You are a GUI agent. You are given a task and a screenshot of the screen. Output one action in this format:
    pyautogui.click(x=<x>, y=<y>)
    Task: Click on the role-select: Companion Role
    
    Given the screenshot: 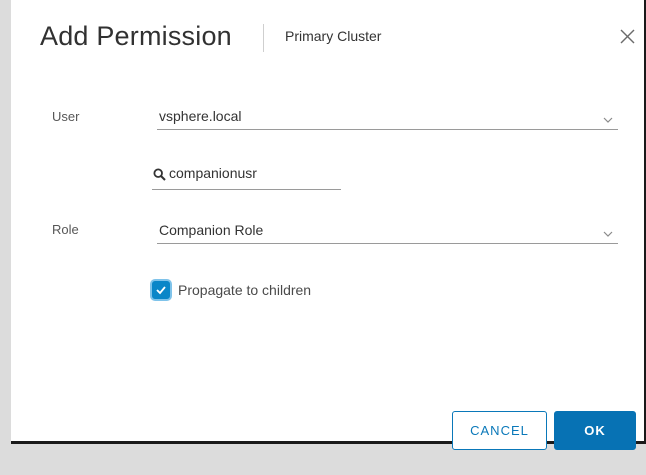 What is the action you would take?
    pyautogui.click(x=387, y=230)
    